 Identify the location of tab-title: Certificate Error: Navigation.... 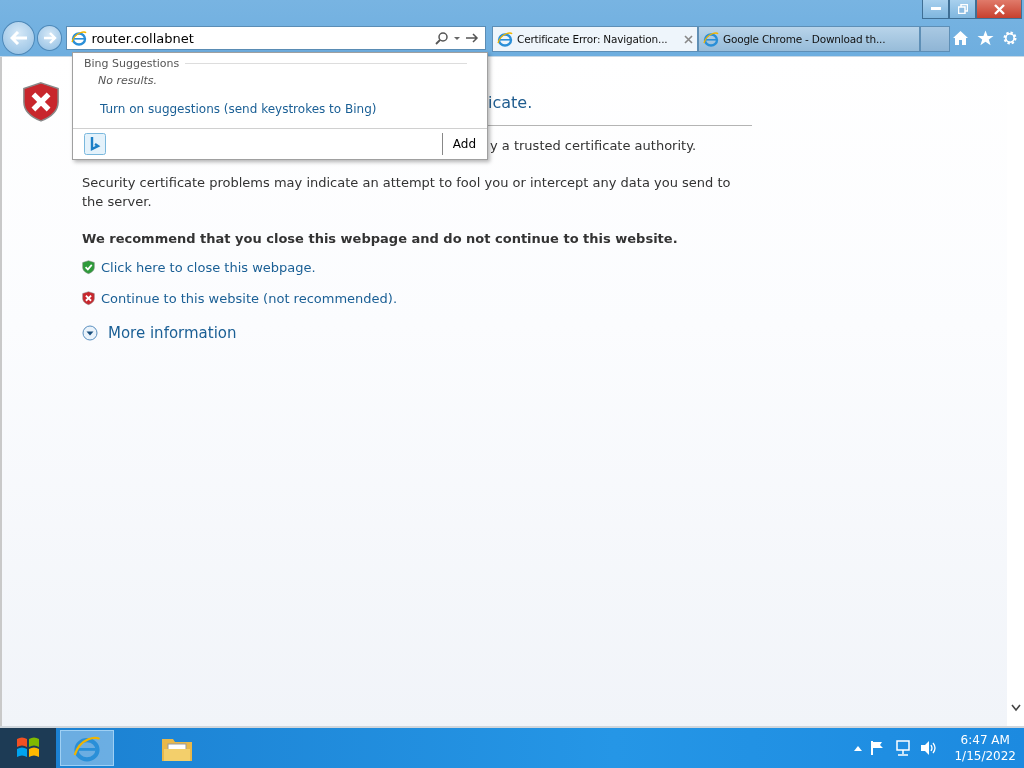
(592, 39).